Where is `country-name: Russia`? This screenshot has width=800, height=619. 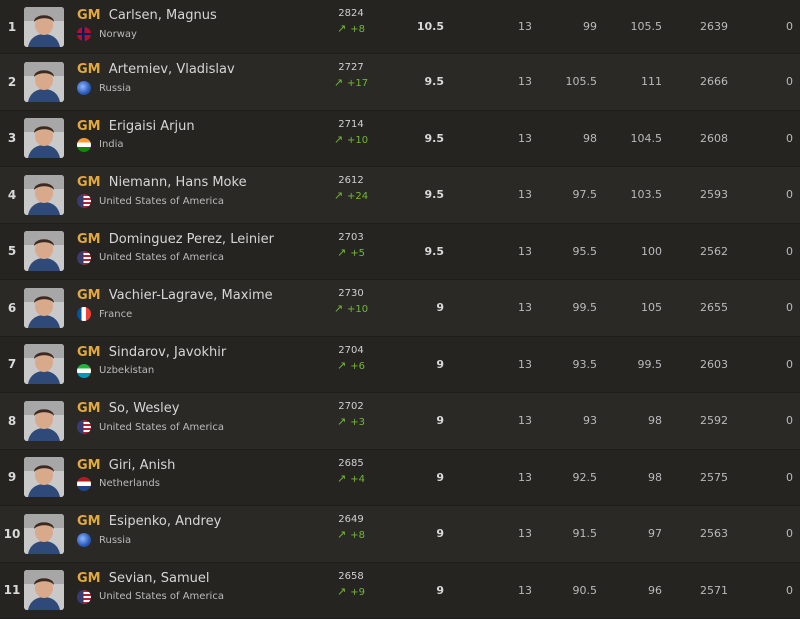
country-name: Russia is located at coordinates (115, 540).